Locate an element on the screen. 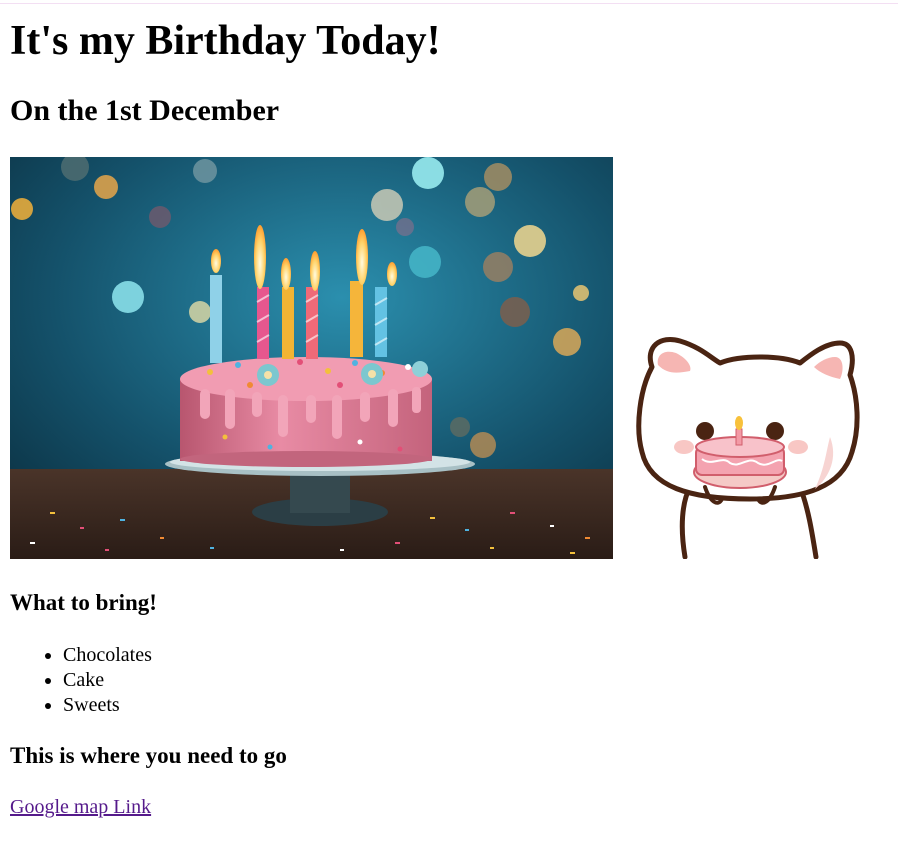 The height and width of the screenshot is (846, 898). list-item: Chocolates is located at coordinates (81, 655).